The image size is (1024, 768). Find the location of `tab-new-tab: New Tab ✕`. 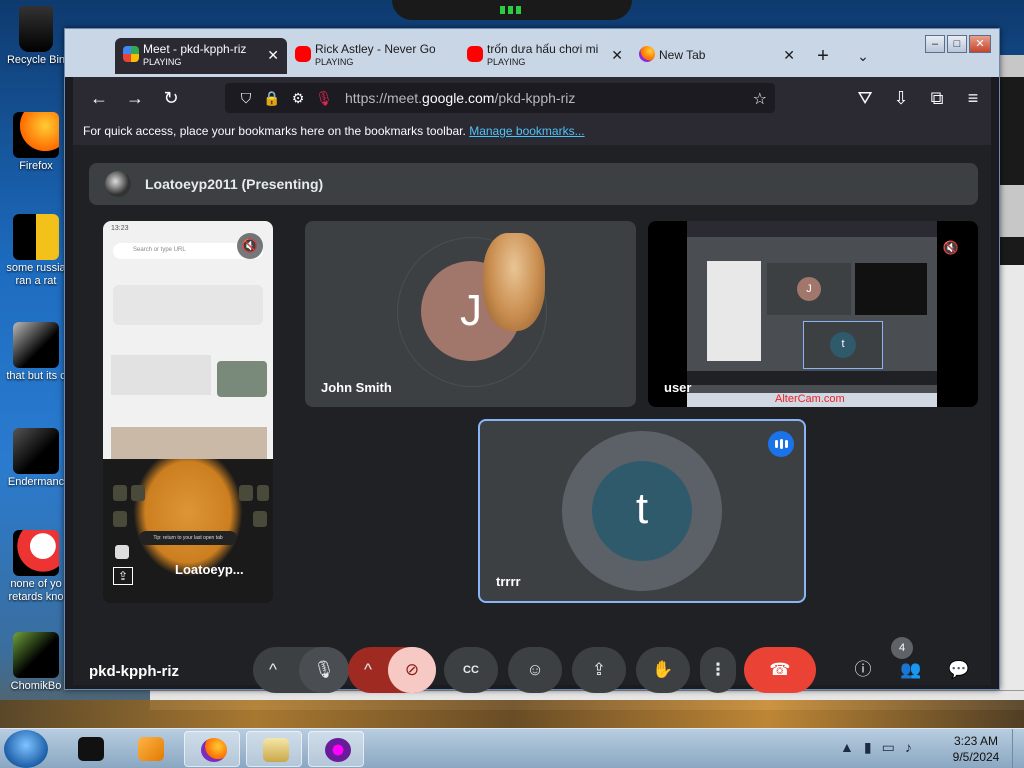

tab-new-tab: New Tab ✕ is located at coordinates (717, 56).